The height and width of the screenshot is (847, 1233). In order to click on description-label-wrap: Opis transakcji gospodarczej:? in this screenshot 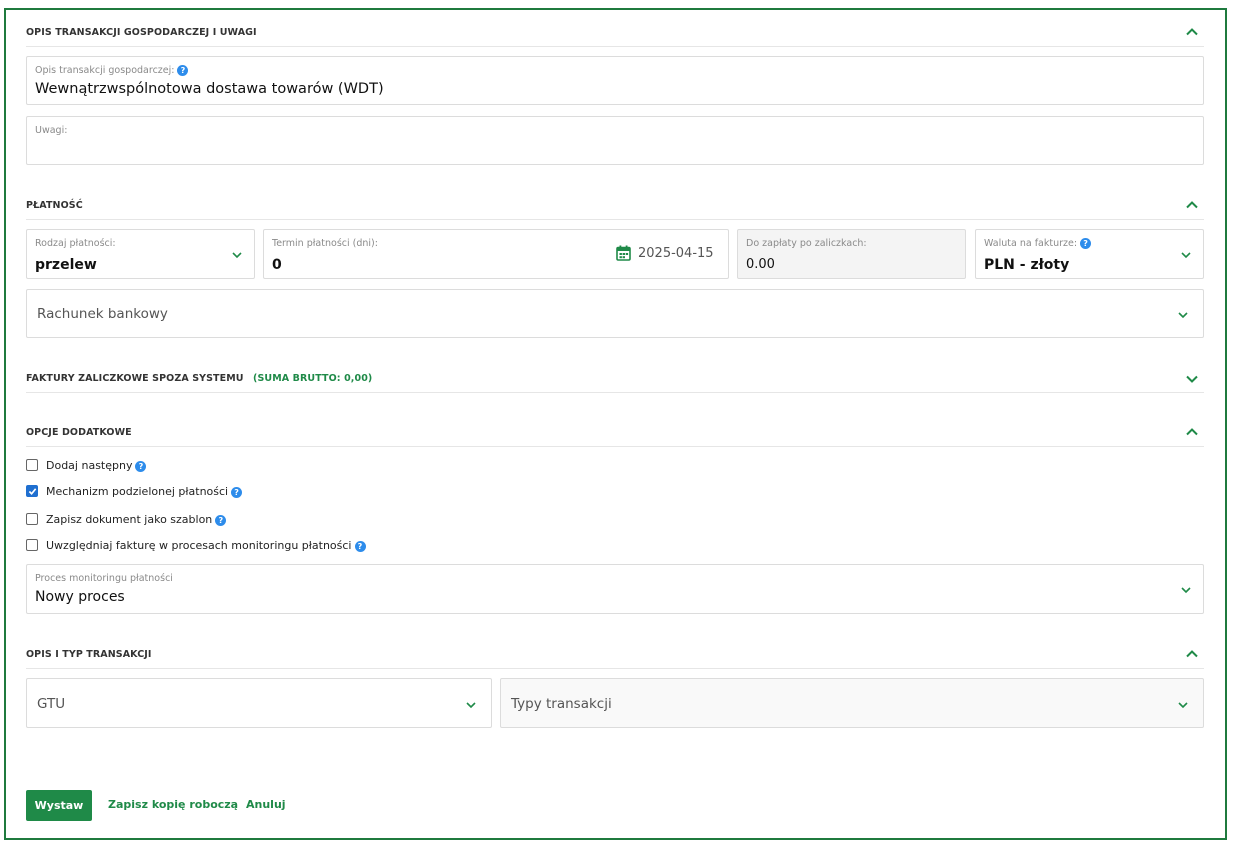, I will do `click(112, 70)`.